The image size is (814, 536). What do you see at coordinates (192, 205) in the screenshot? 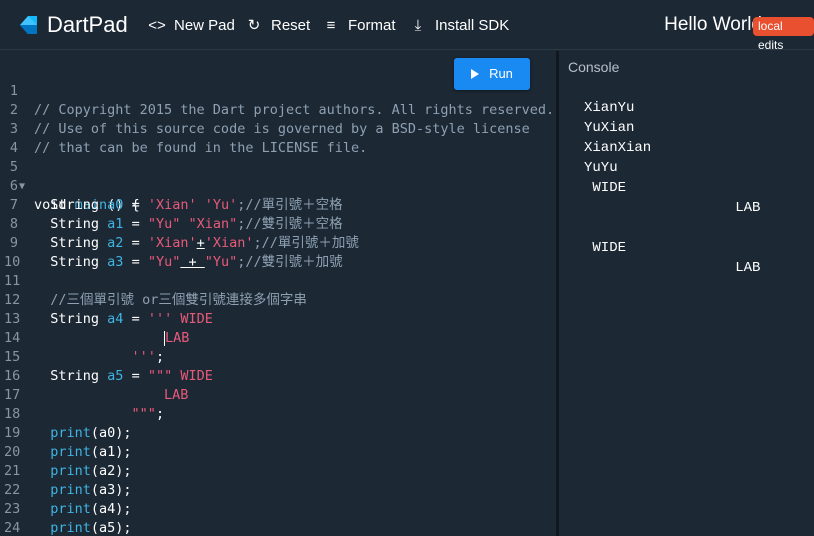
I see `string-literal: 'Xian' 'Yu'` at bounding box center [192, 205].